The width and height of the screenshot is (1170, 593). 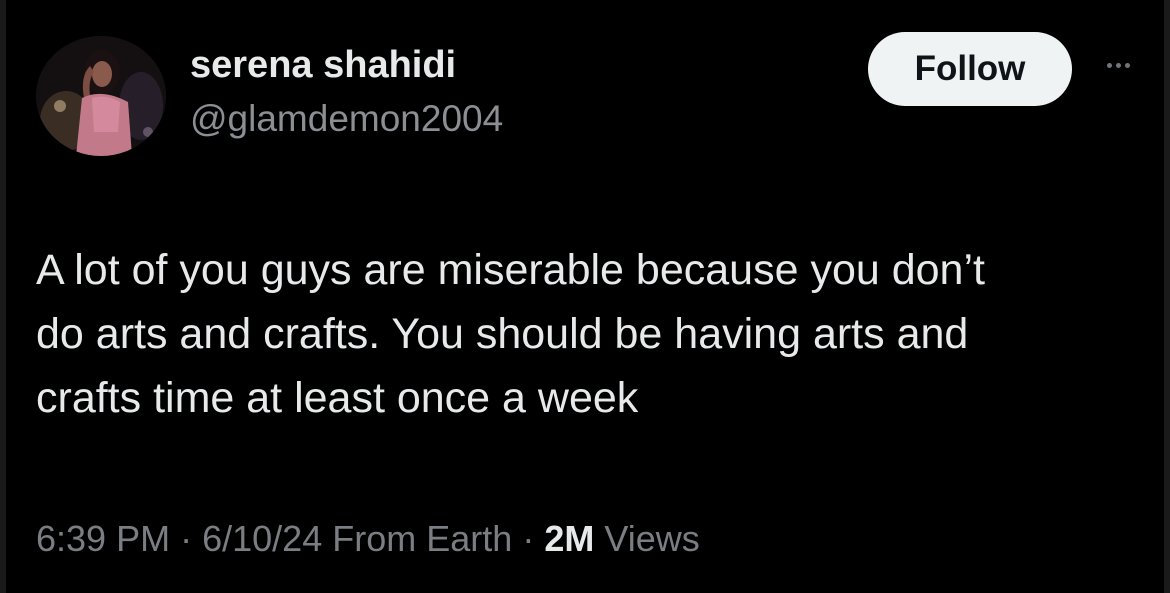 I want to click on tweet-location: From Earth, so click(x=422, y=538).